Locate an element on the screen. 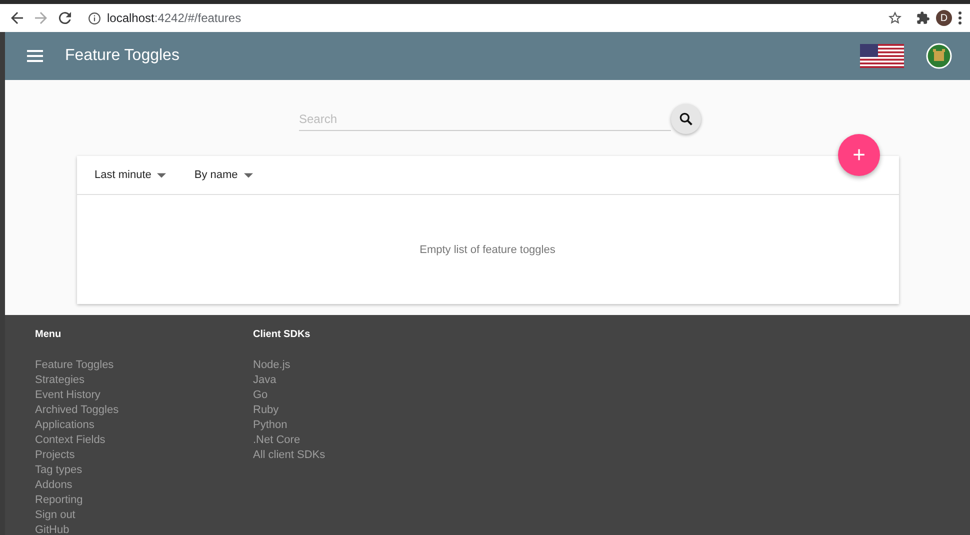 The height and width of the screenshot is (535, 970). profile-avatar: D is located at coordinates (944, 18).